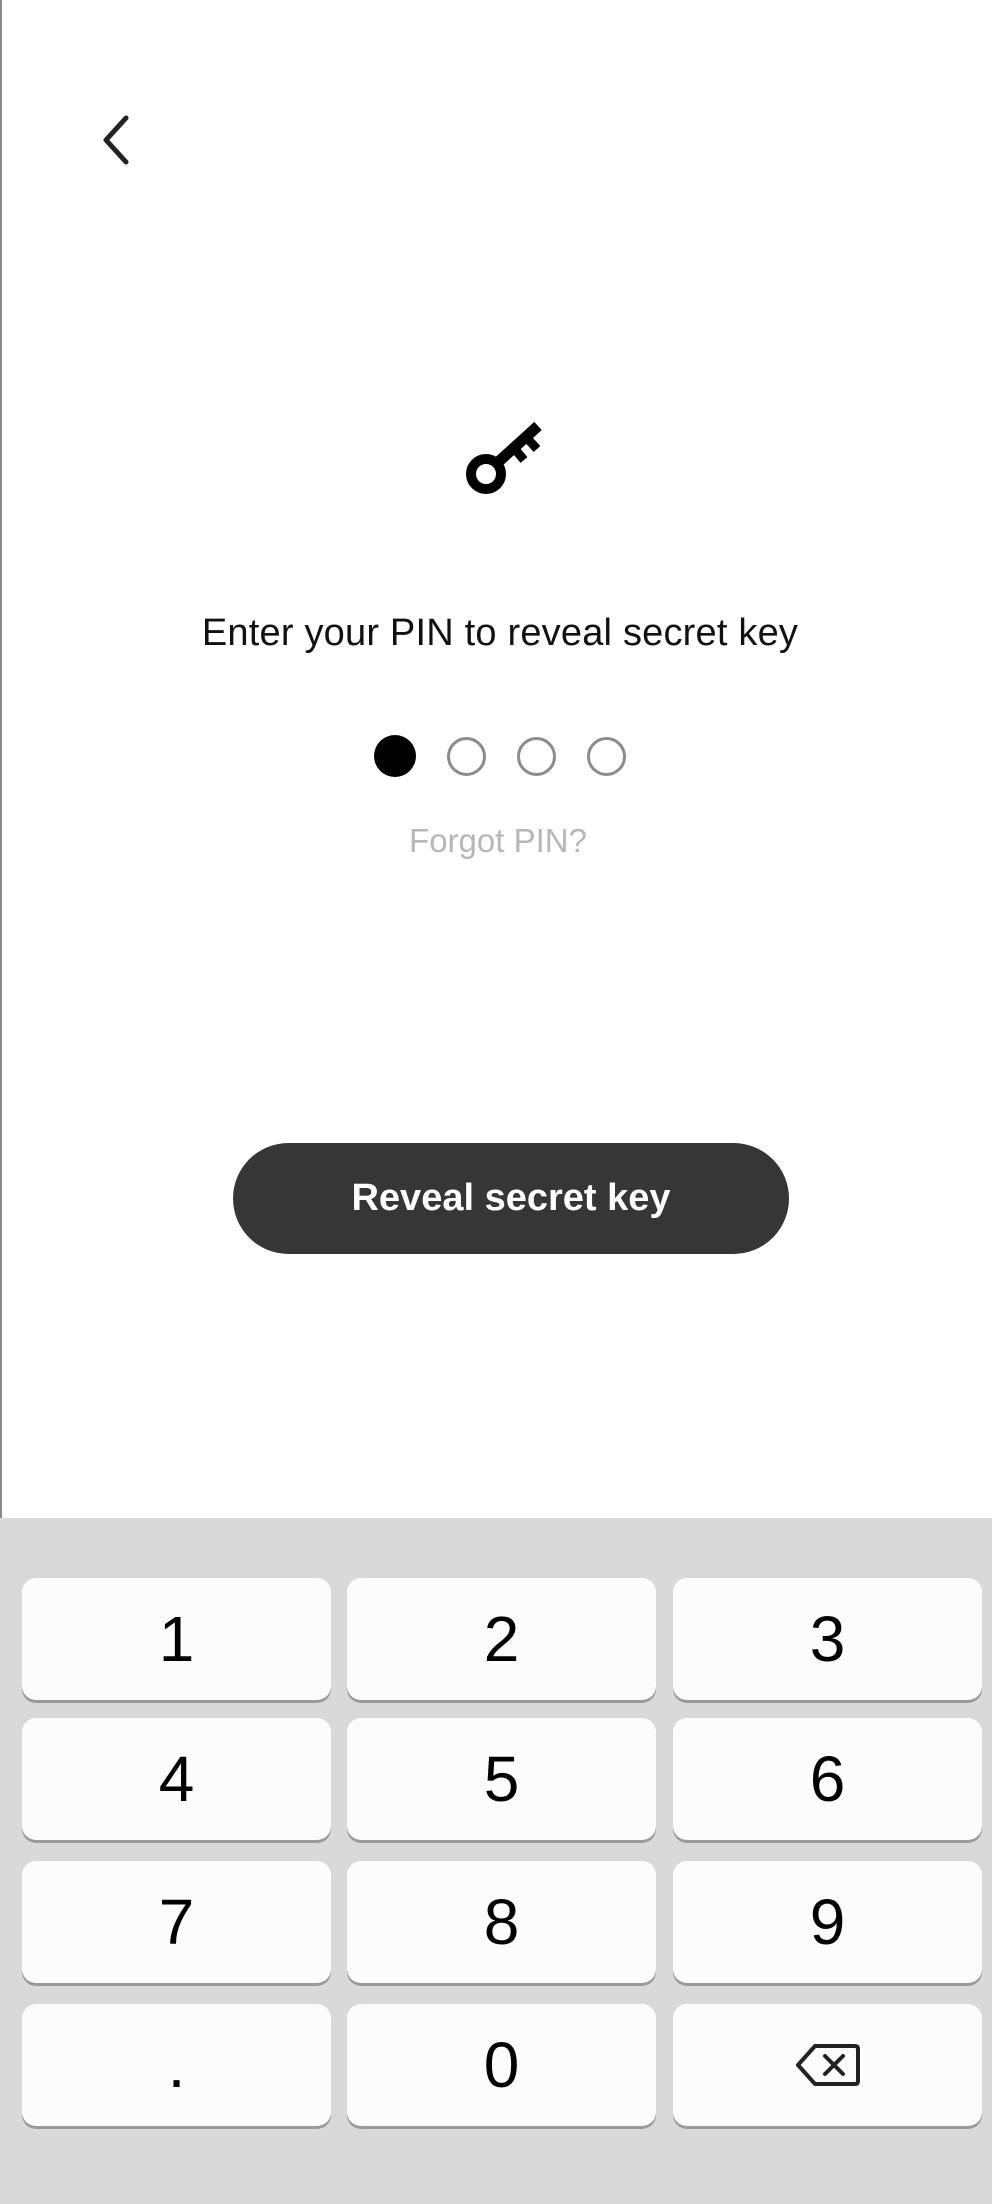 This screenshot has width=992, height=2204. Describe the element at coordinates (496, 841) in the screenshot. I see `forgot-pin-link: Forgot PIN?` at that location.